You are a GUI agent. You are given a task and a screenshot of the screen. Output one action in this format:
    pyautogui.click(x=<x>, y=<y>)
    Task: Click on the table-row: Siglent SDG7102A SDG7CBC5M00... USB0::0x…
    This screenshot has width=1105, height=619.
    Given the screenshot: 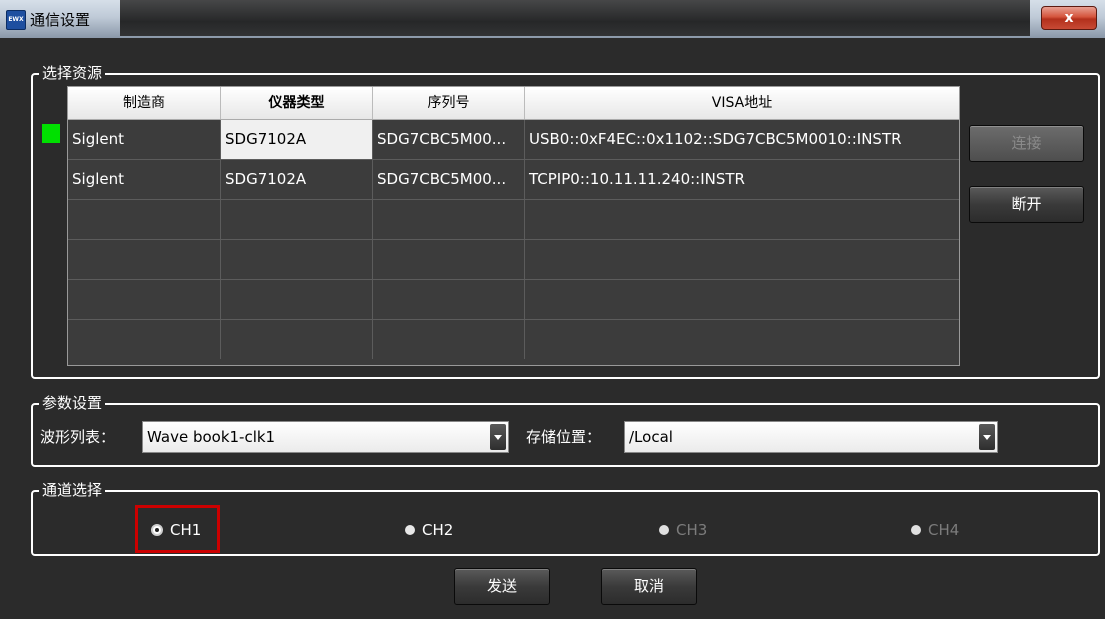 What is the action you would take?
    pyautogui.click(x=513, y=140)
    